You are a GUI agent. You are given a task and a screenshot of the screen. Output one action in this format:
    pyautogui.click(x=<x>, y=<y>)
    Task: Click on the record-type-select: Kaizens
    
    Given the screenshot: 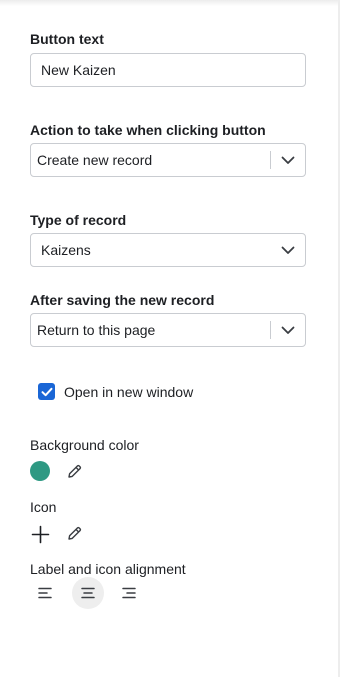 What is the action you would take?
    pyautogui.click(x=168, y=250)
    